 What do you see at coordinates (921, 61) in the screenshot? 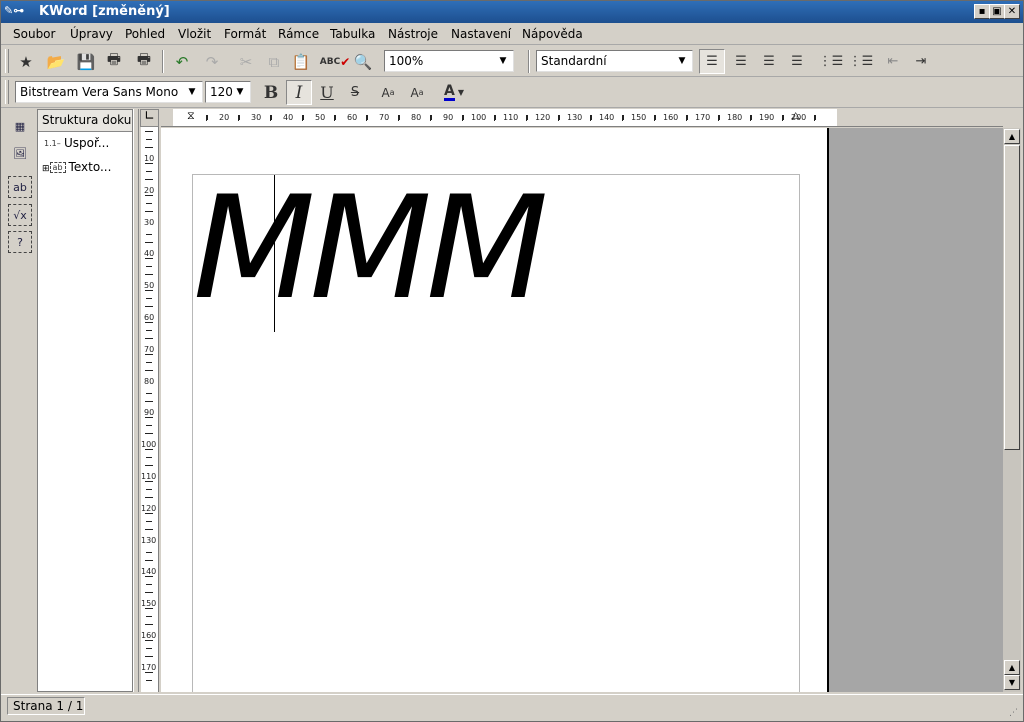
I see `increase-indent-icon: ⇥` at bounding box center [921, 61].